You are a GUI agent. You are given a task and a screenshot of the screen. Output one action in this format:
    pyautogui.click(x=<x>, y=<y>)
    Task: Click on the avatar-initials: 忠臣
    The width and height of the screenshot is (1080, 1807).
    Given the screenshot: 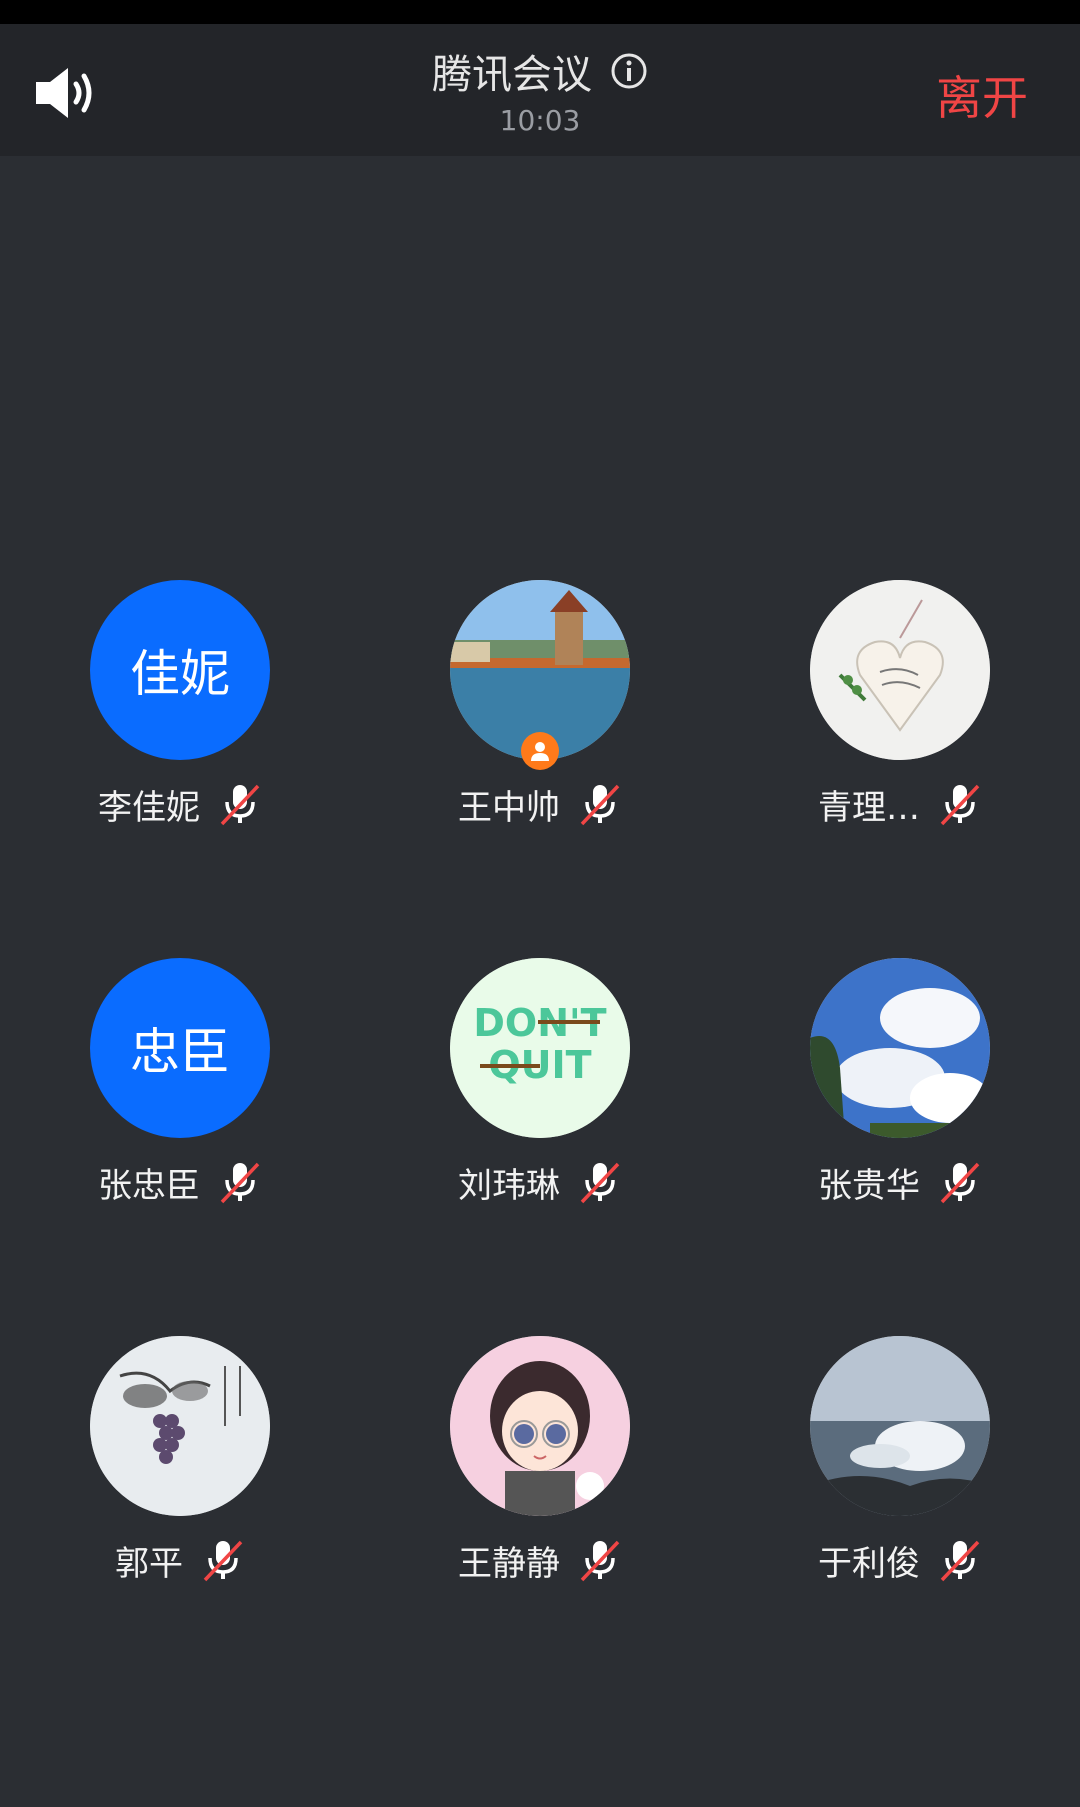 What is the action you would take?
    pyautogui.click(x=180, y=1052)
    